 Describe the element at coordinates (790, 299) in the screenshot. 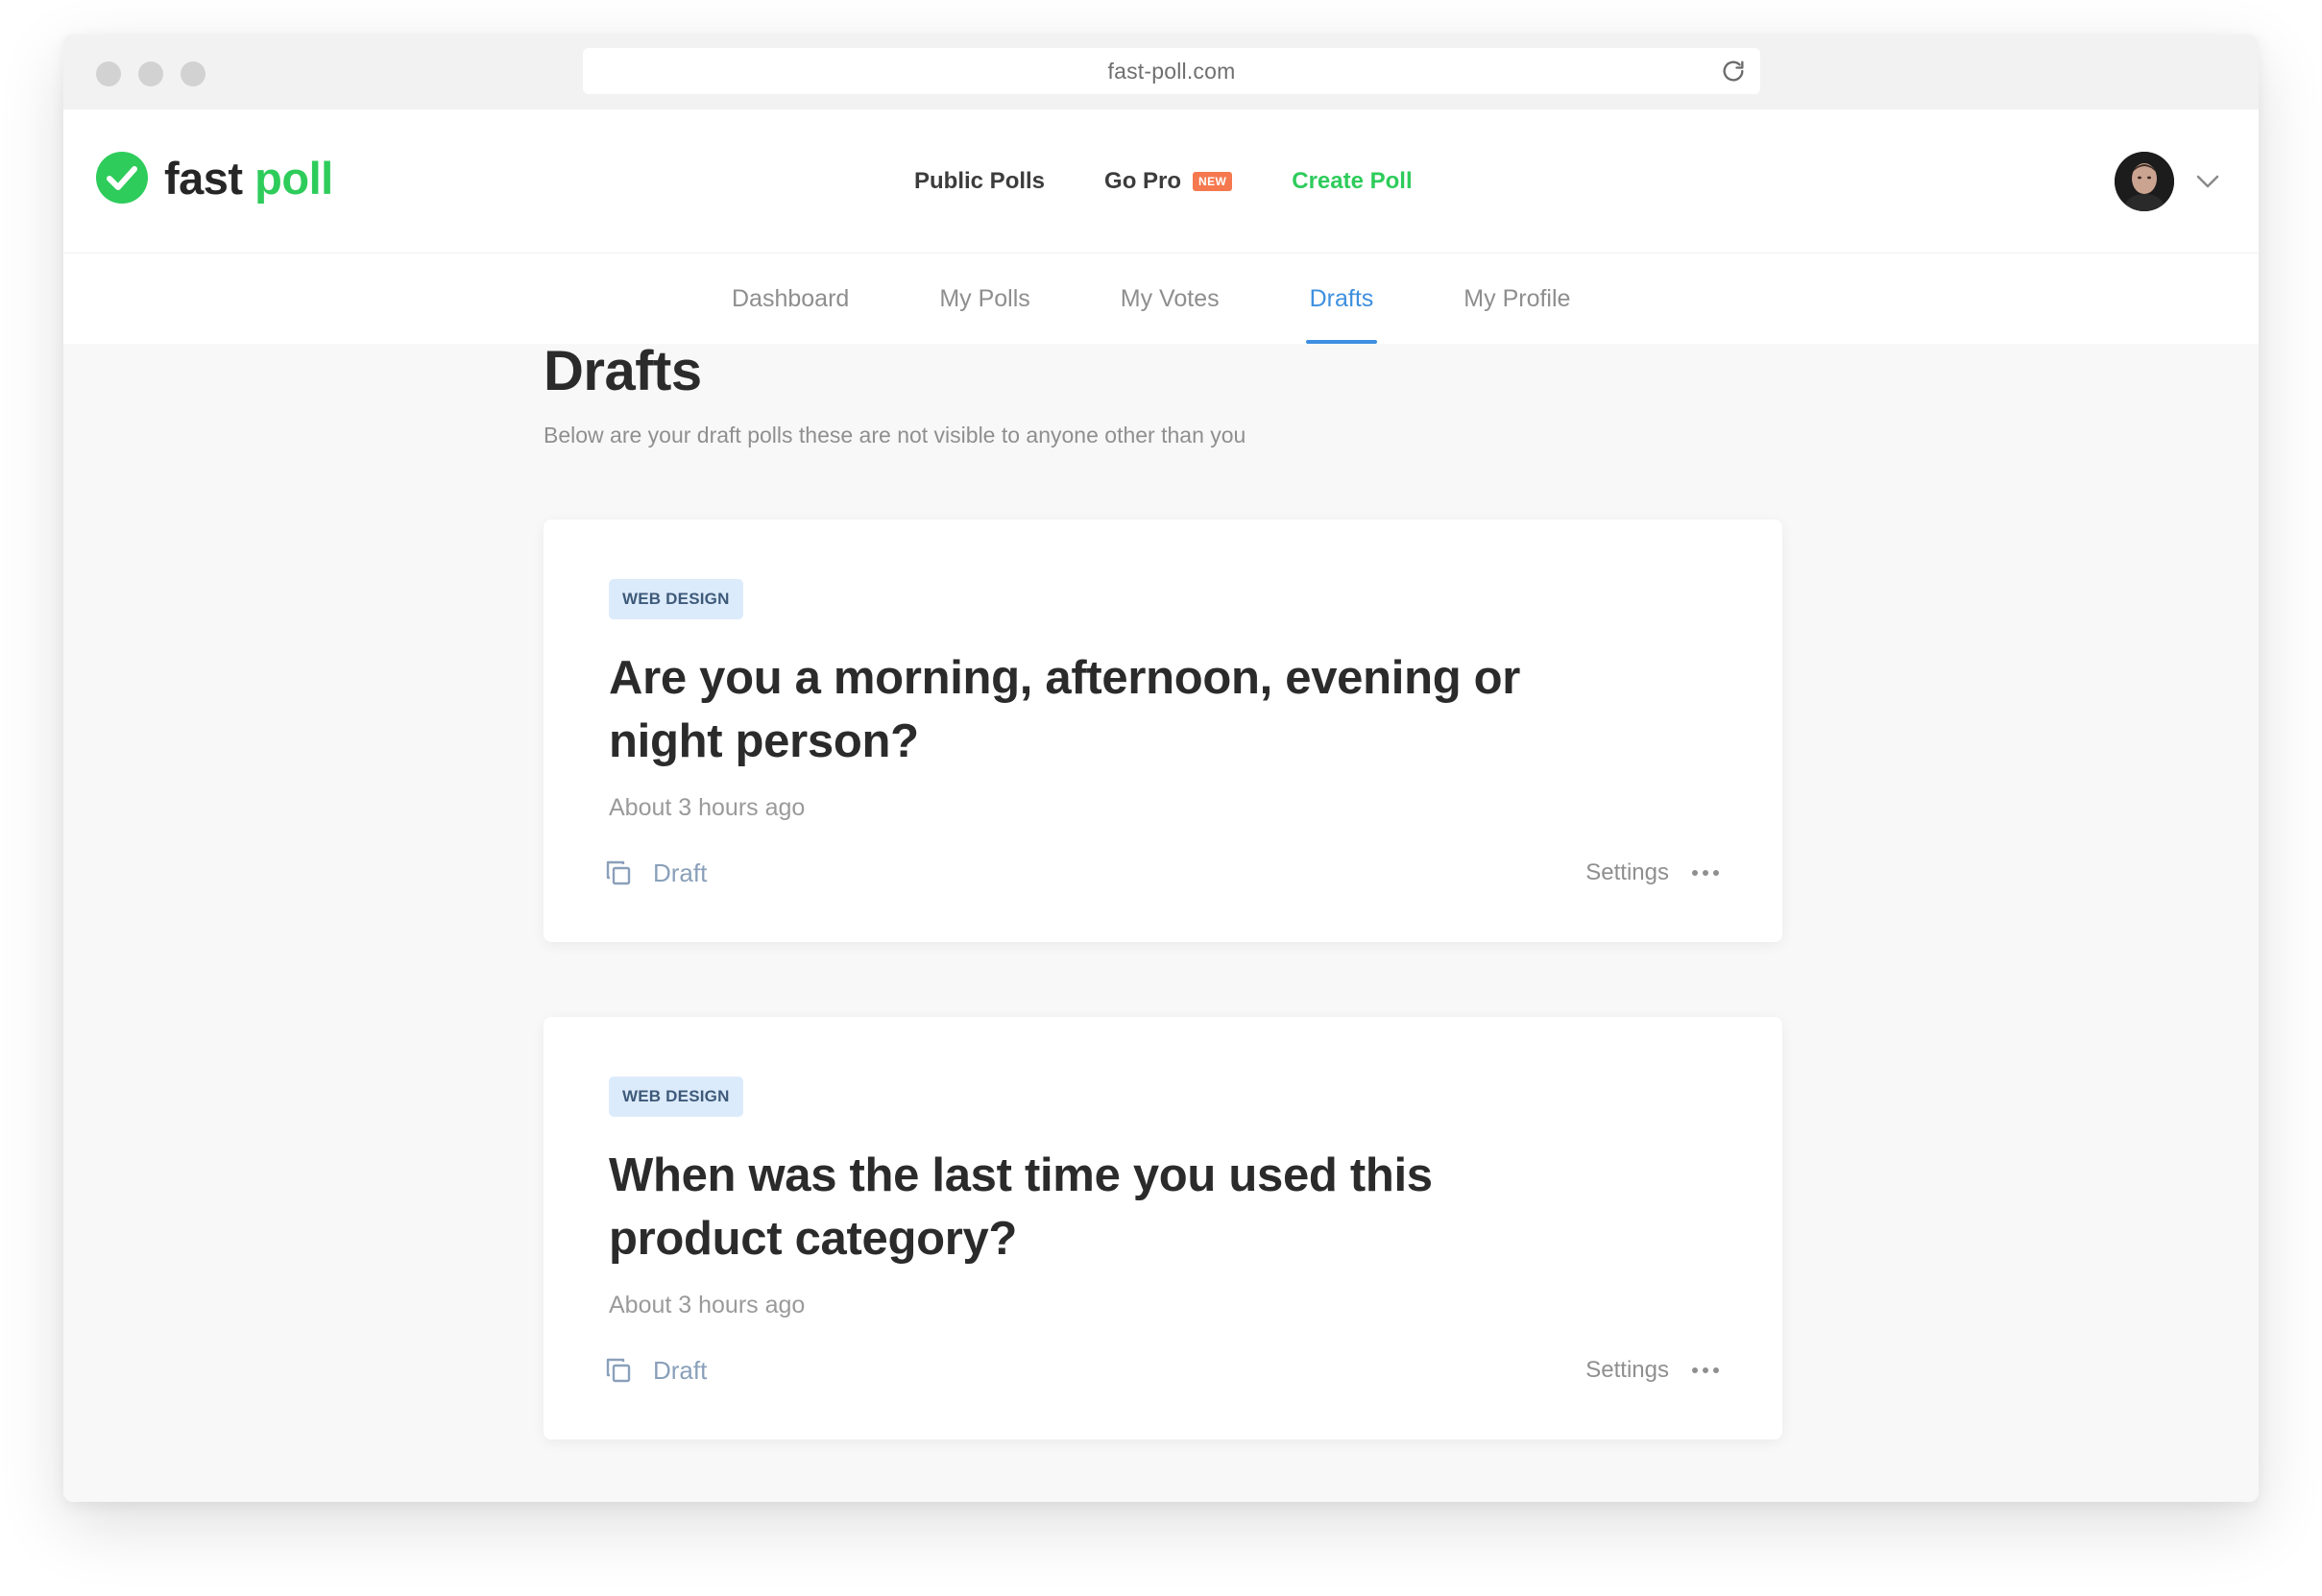

I see `tab-dashboard: Dashboard` at that location.